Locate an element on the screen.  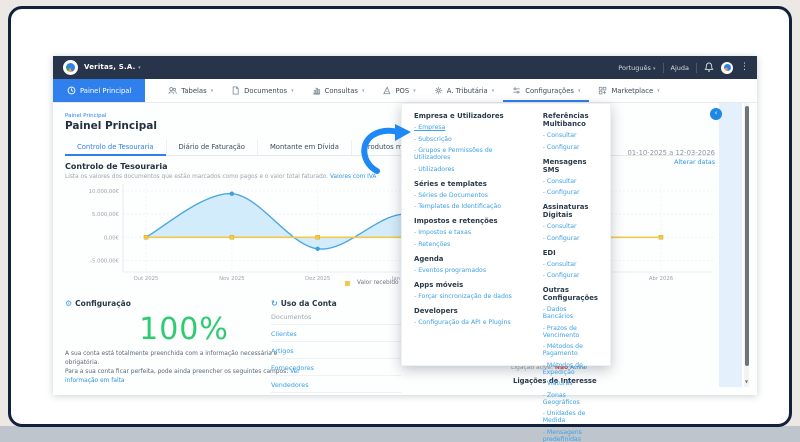
usage-item-fornecedores: Fornecedores is located at coordinates (336, 367).